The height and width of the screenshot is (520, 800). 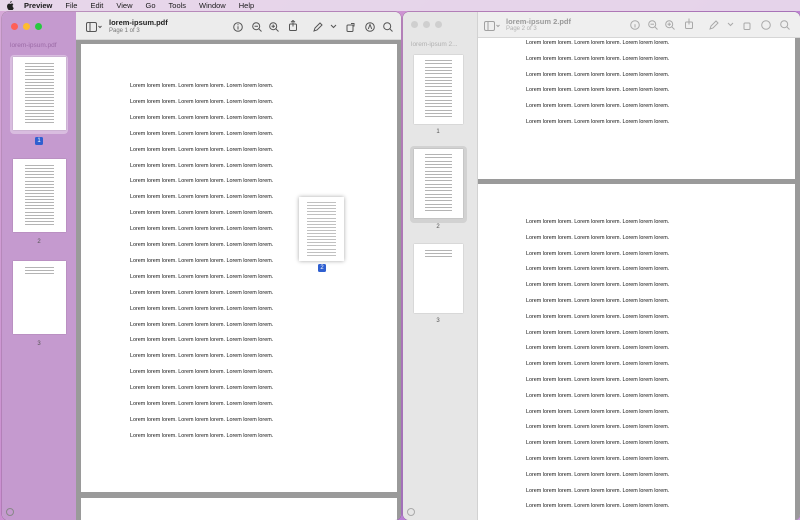 I want to click on dragged-page-thumbnail, so click(x=321, y=229).